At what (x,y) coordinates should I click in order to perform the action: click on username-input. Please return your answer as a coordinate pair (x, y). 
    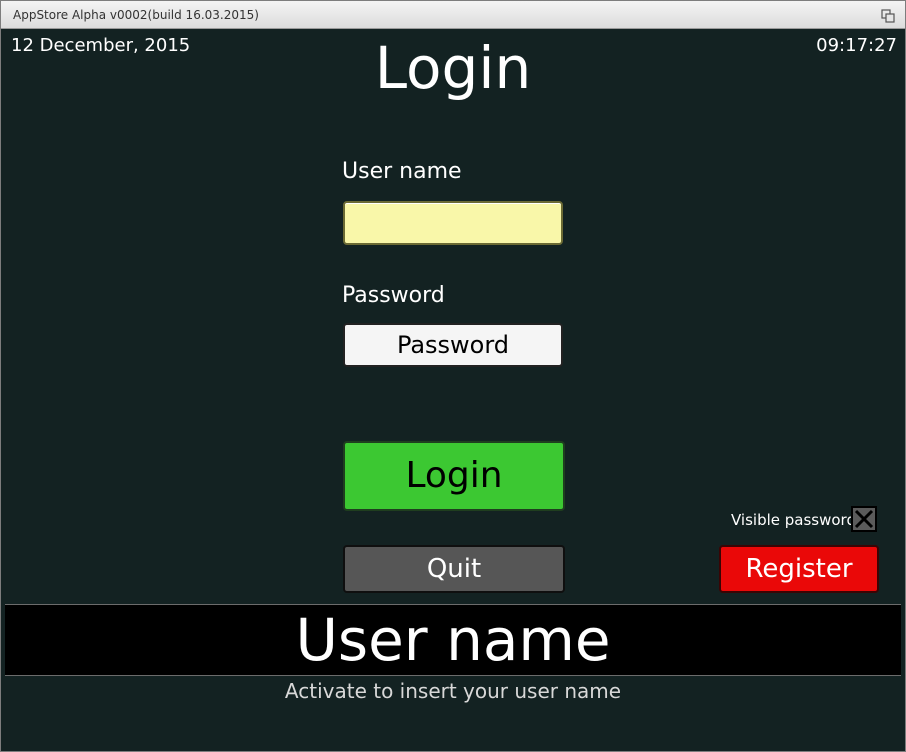
    Looking at the image, I should click on (453, 223).